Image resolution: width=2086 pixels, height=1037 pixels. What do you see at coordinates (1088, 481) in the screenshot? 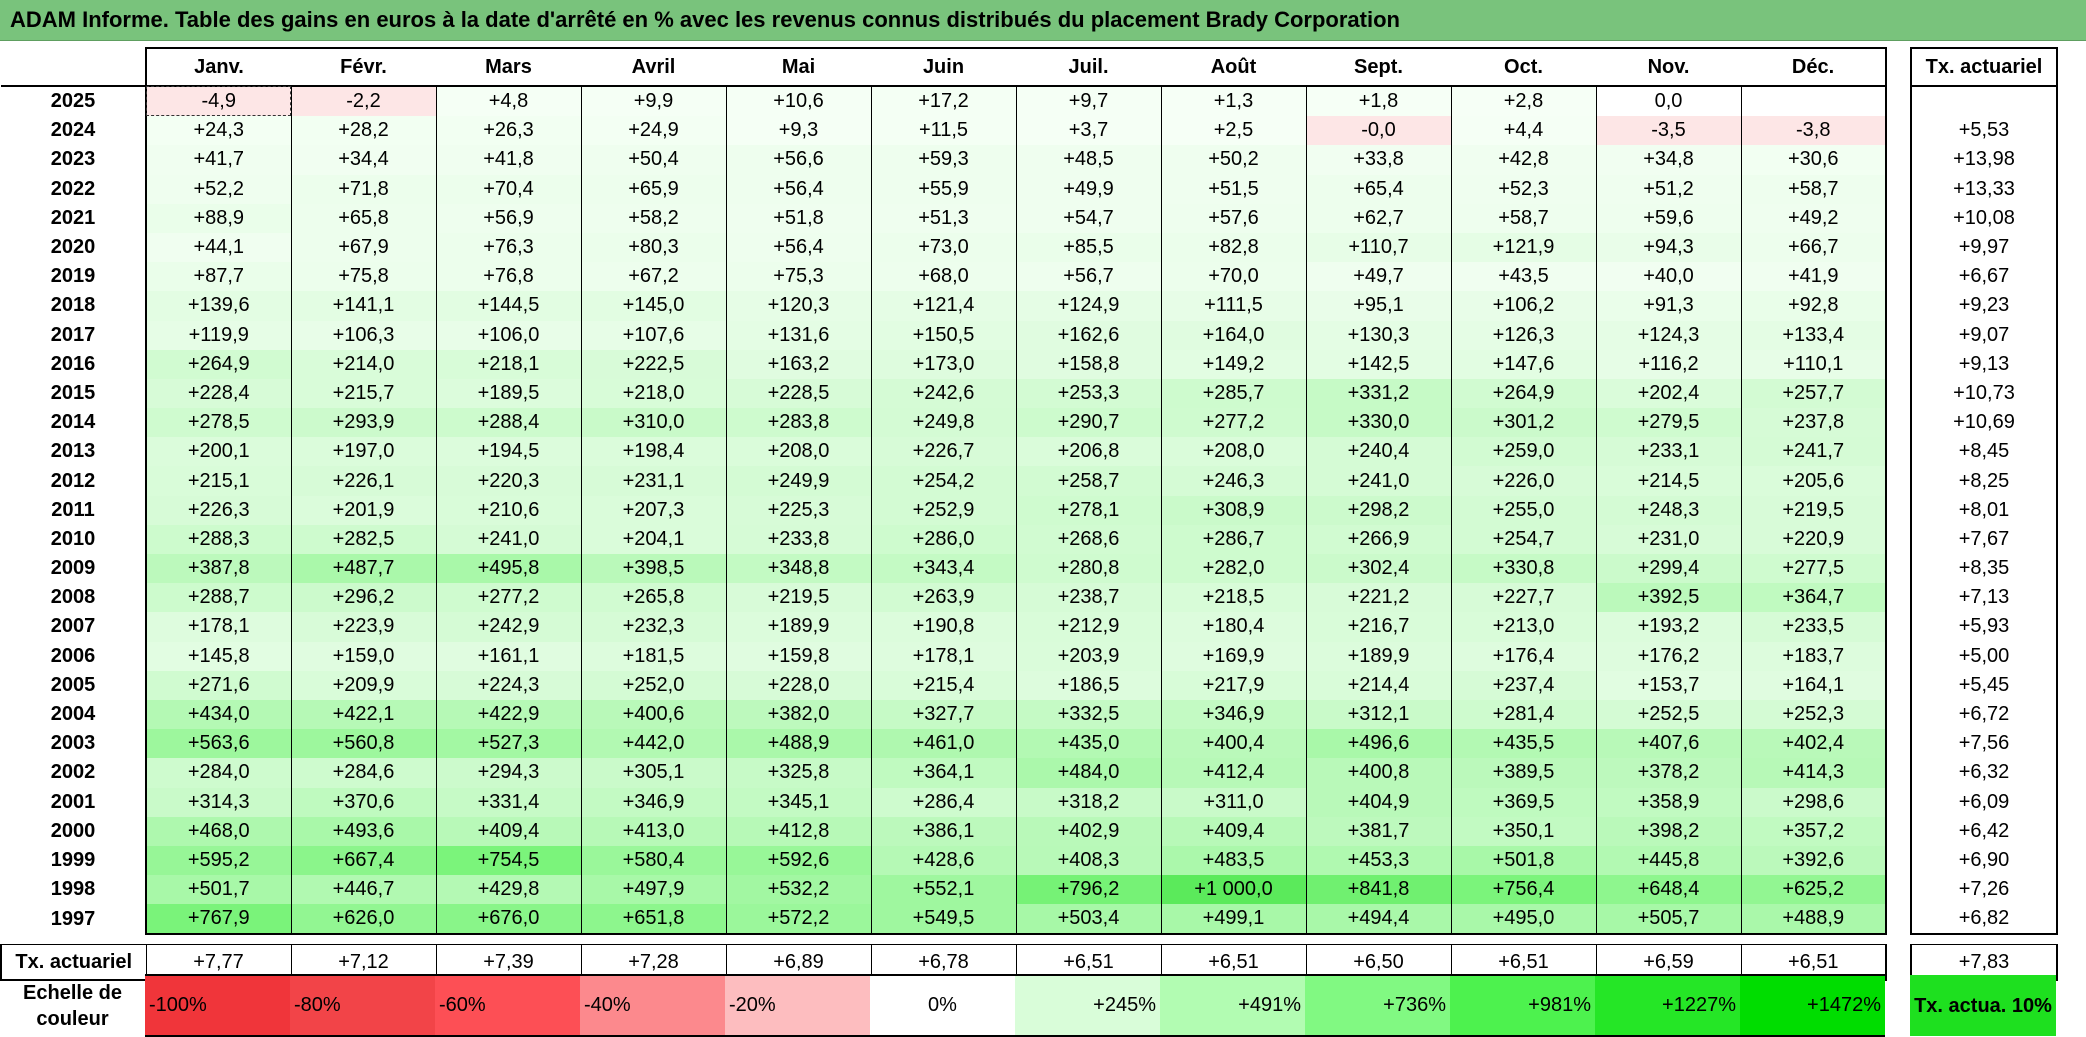
I see `gain-cell: +258,7` at bounding box center [1088, 481].